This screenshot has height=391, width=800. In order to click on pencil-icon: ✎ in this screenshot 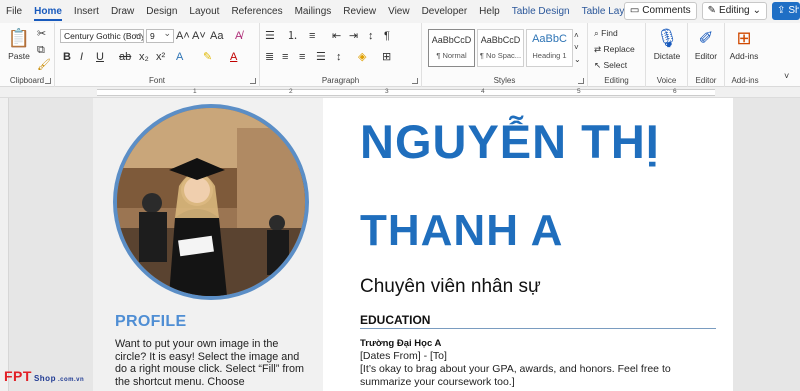, I will do `click(712, 10)`.